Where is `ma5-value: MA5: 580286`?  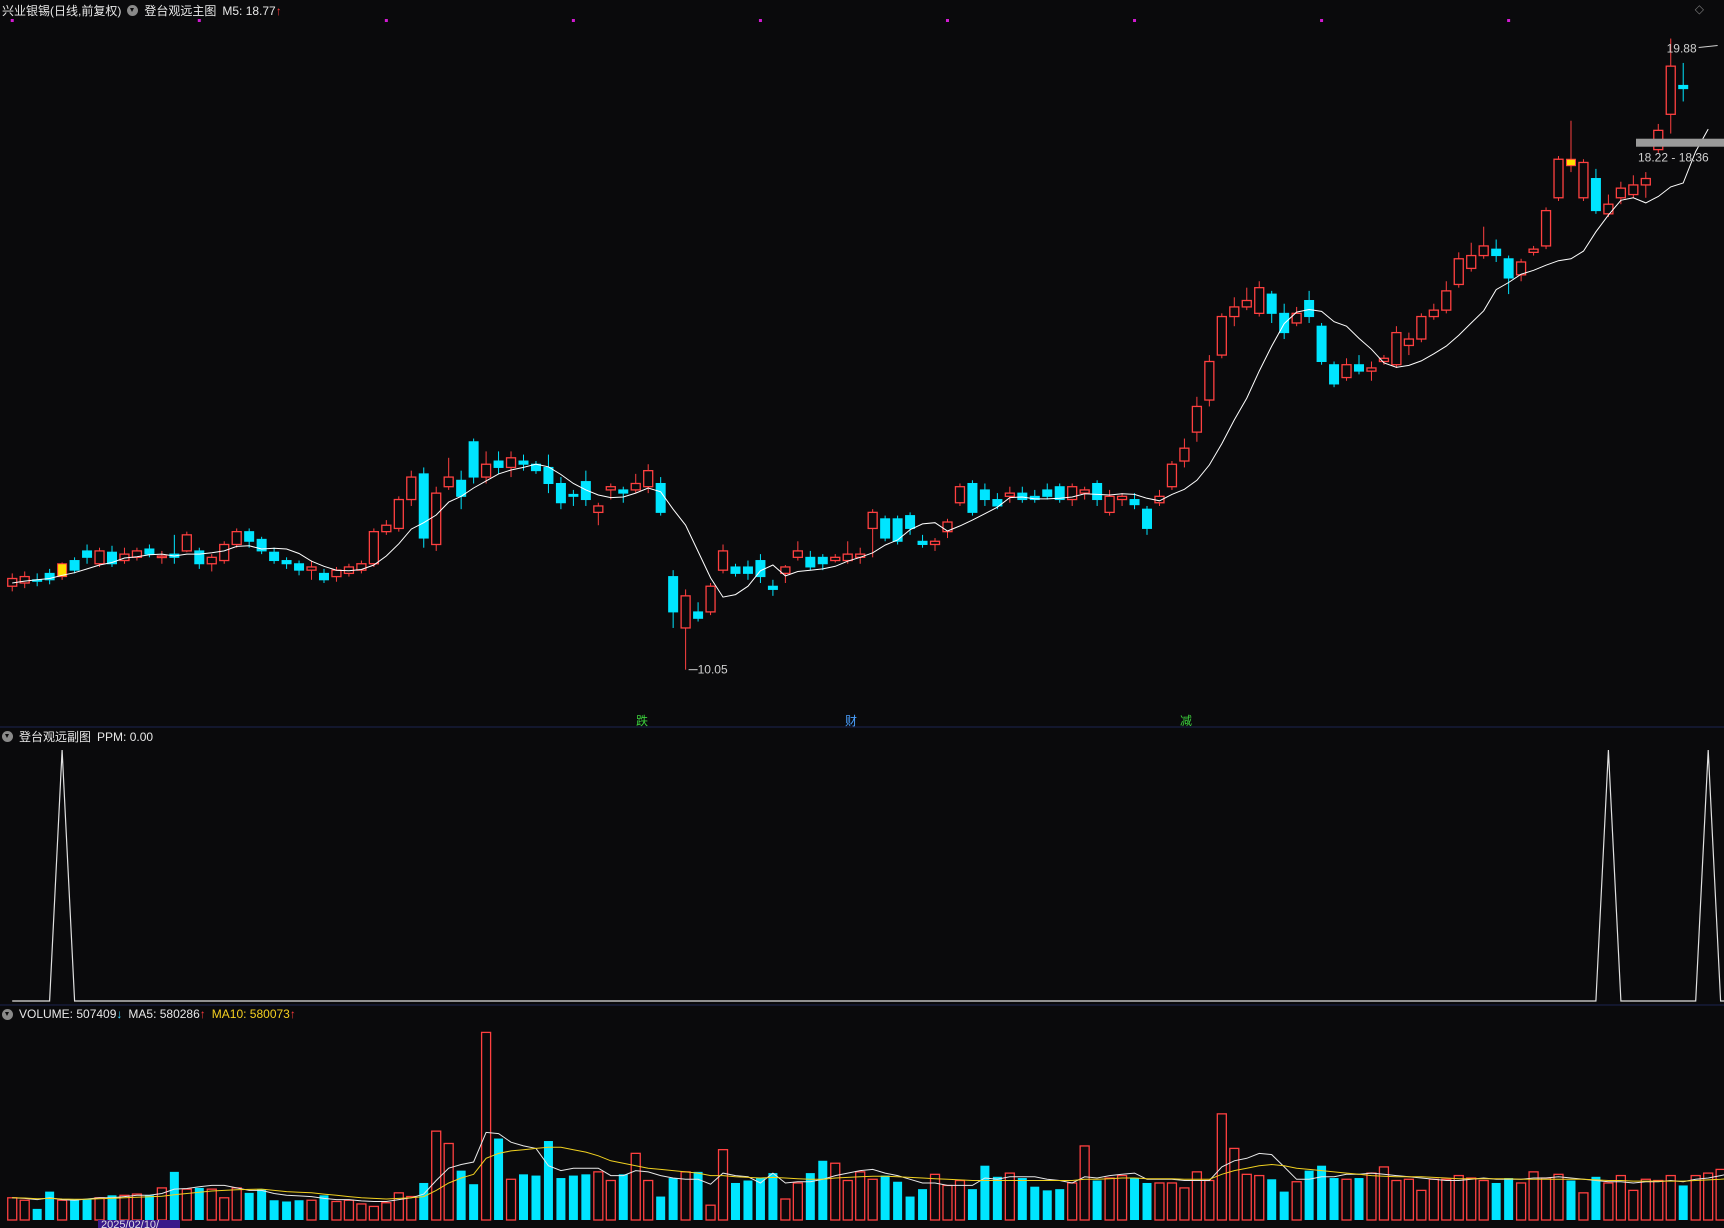
ma5-value: MA5: 580286 is located at coordinates (164, 1014).